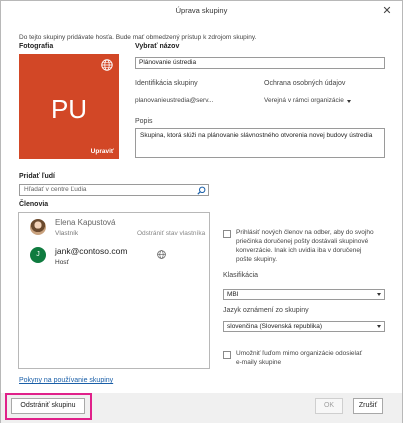  What do you see at coordinates (171, 233) in the screenshot?
I see `remove-owner-link: Odstrániť stav vlastníka` at bounding box center [171, 233].